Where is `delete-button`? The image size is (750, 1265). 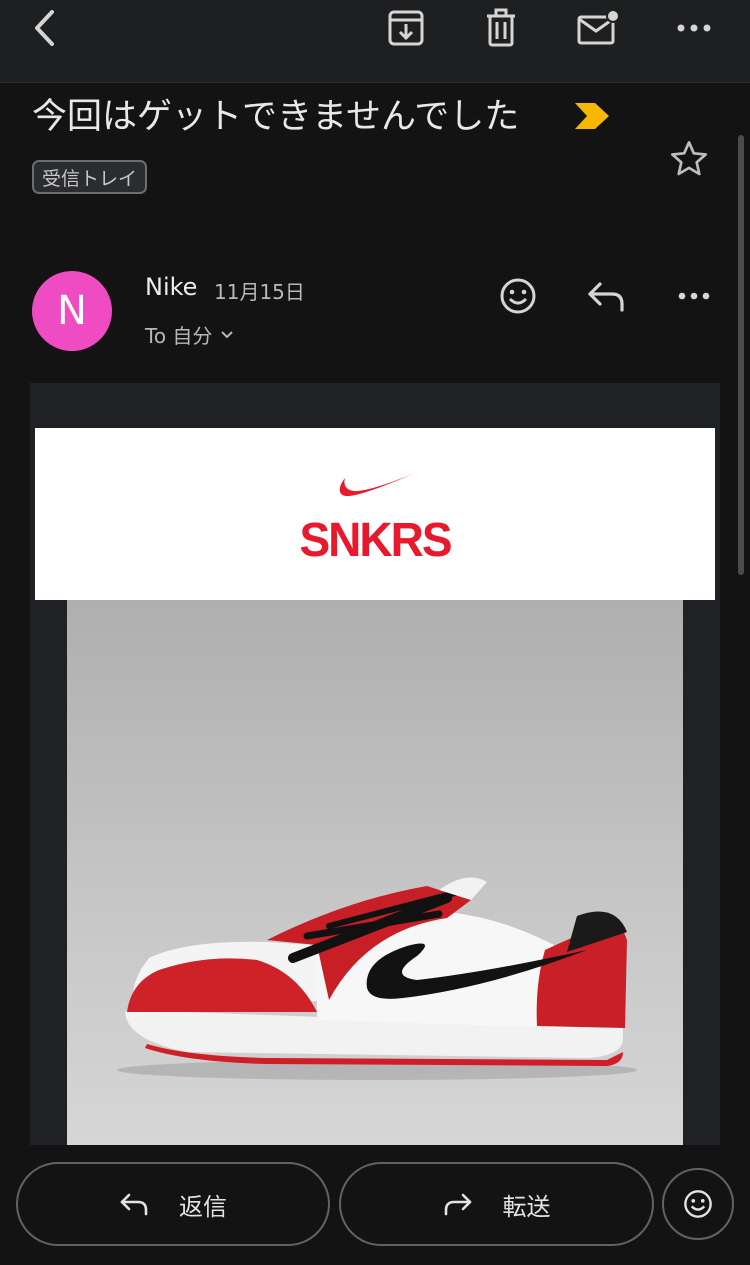
delete-button is located at coordinates (501, 28).